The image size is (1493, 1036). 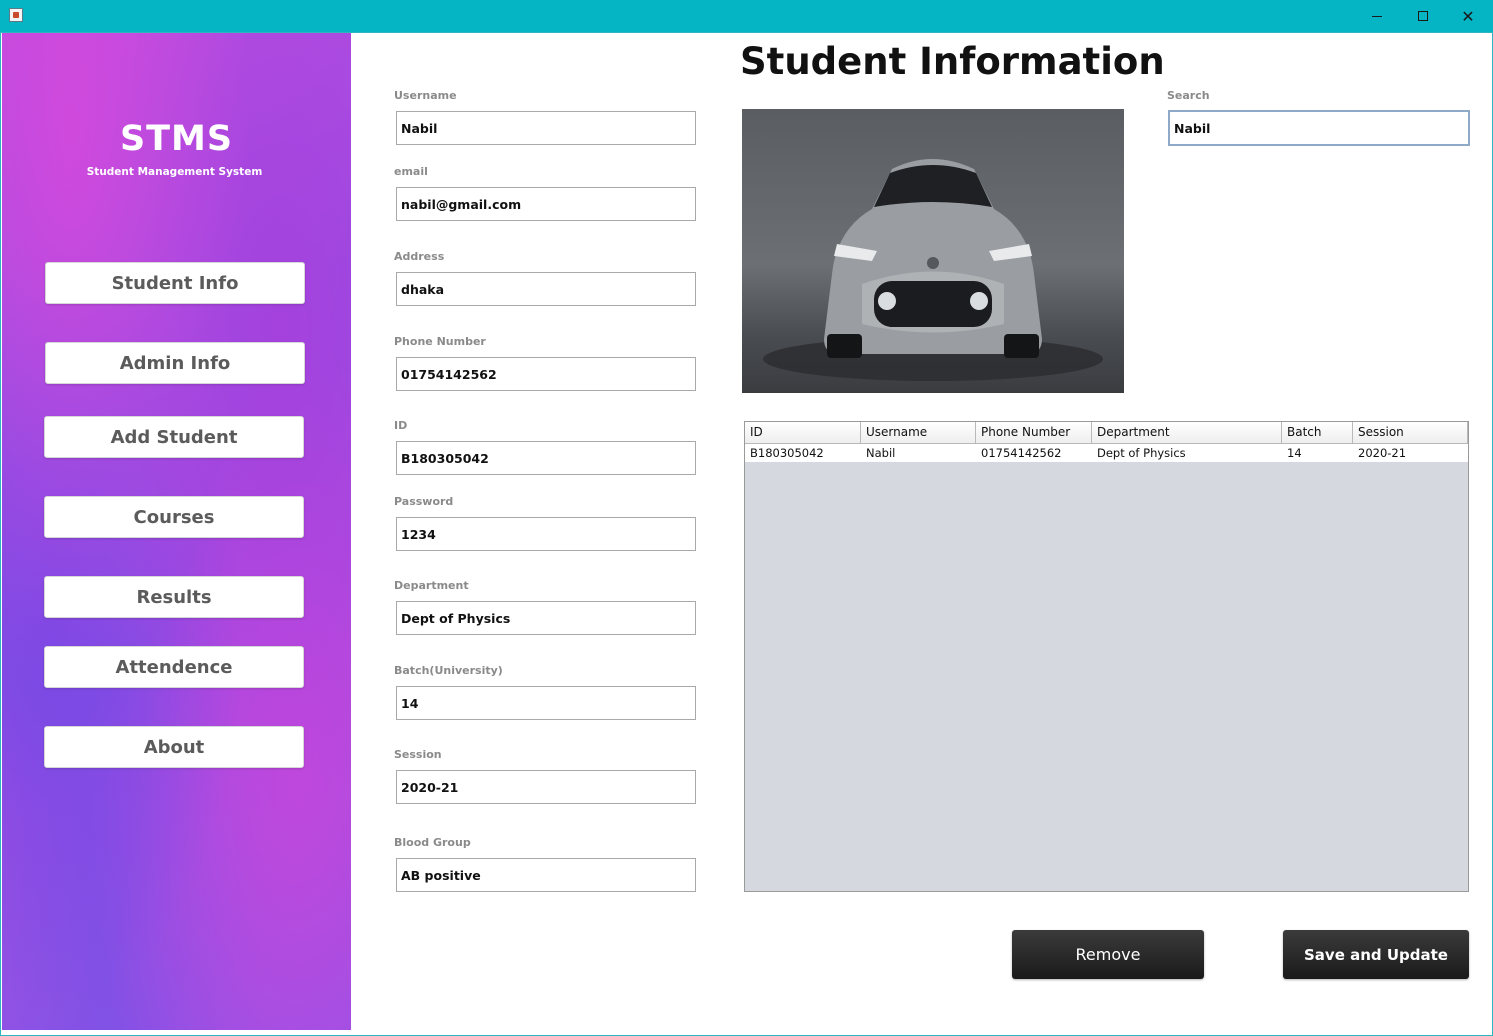 I want to click on department-label: Department, so click(x=431, y=585).